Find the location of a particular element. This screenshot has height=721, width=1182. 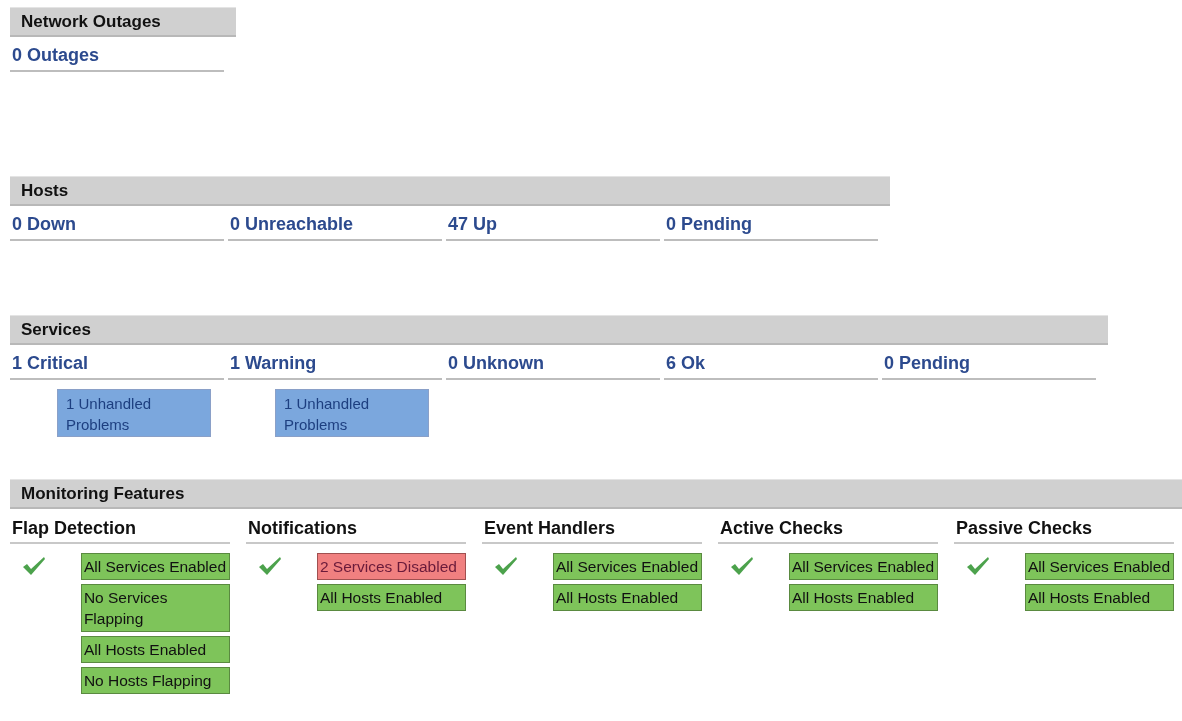

section-header: Network Outages is located at coordinates (123, 22).